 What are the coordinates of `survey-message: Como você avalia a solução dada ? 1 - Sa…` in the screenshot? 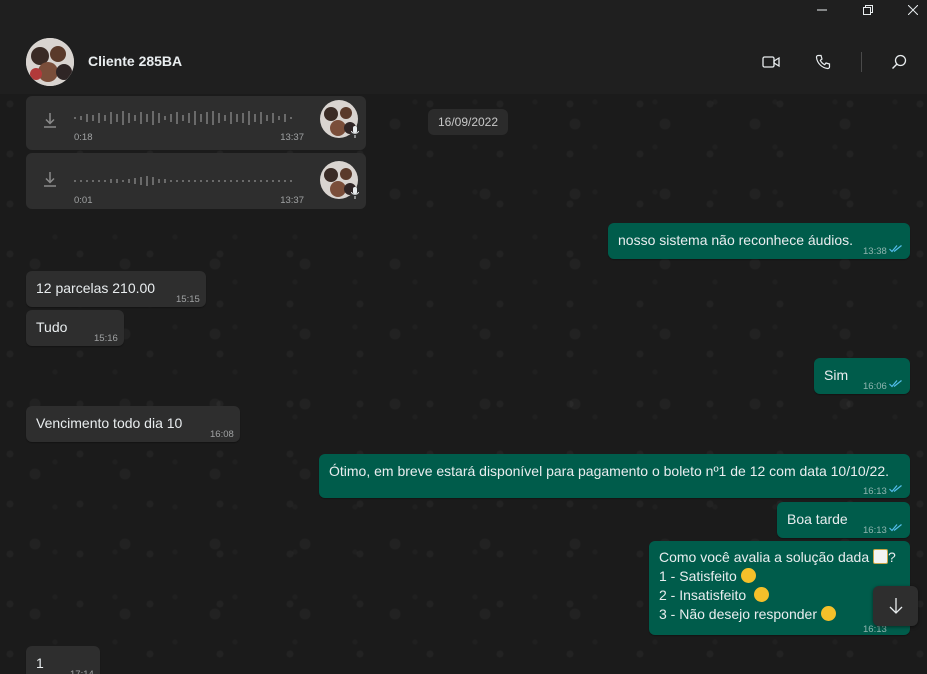 It's located at (779, 588).